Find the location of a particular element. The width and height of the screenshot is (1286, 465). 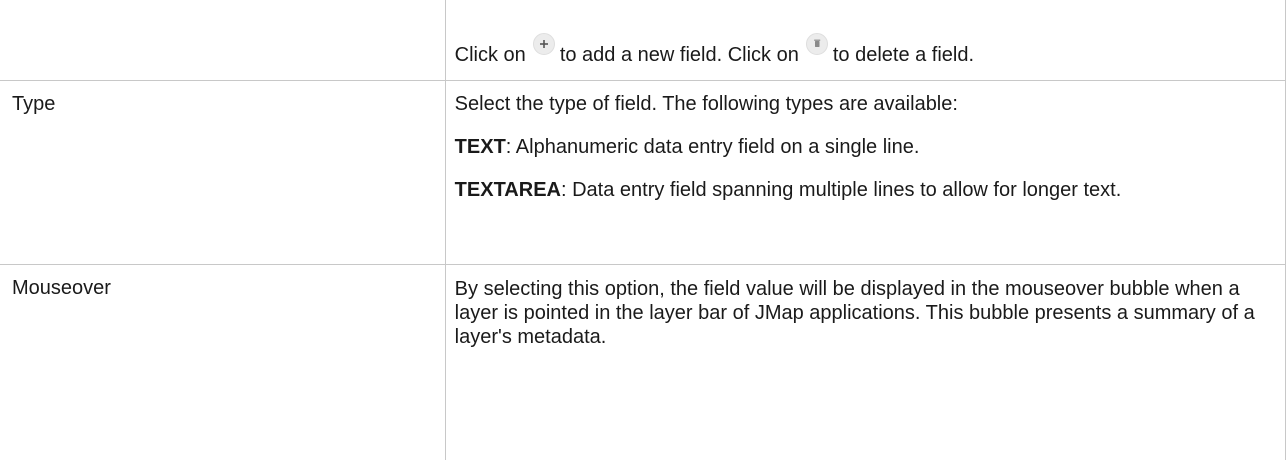

option-term: TEXT is located at coordinates (480, 147).